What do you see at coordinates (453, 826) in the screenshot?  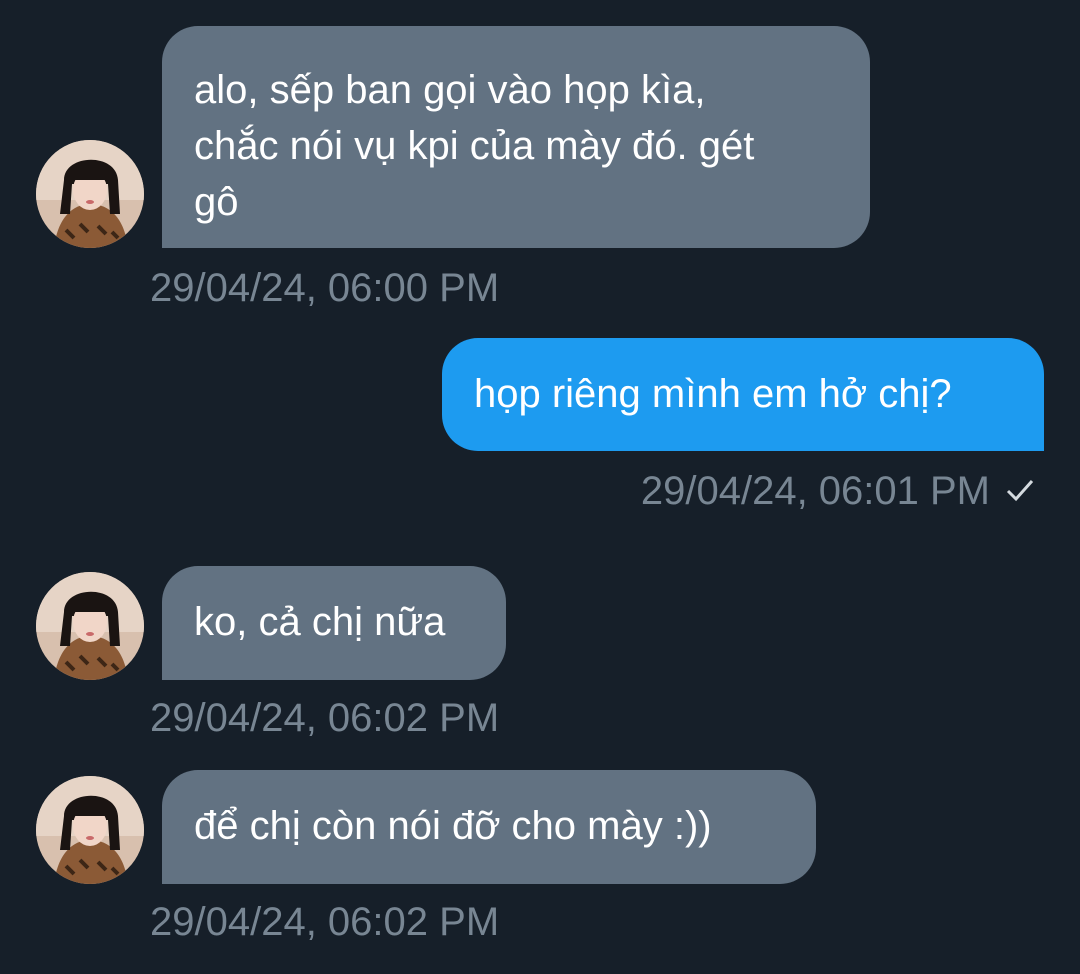 I see `message-text: để chị còn nói đỡ cho mày :))` at bounding box center [453, 826].